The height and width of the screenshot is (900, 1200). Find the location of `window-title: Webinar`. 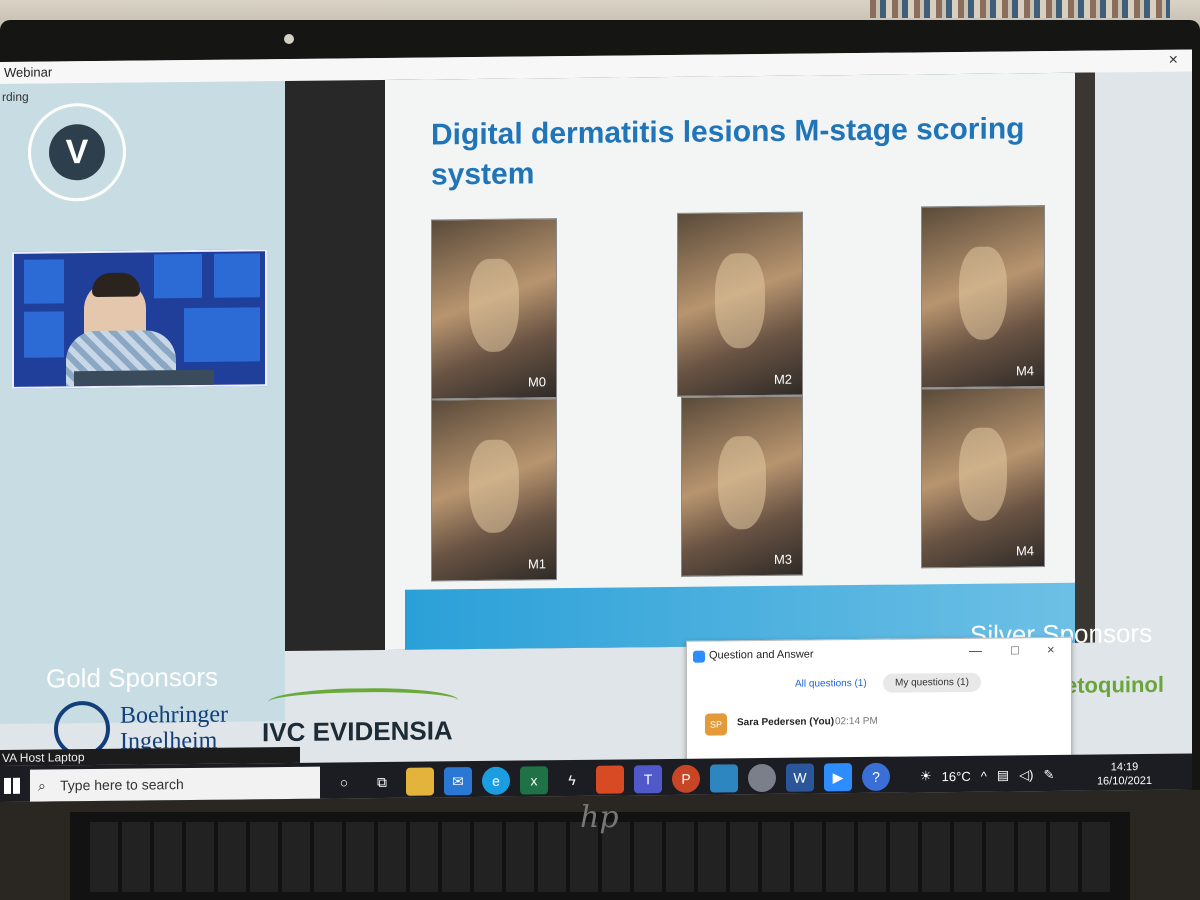

window-title: Webinar is located at coordinates (28, 72).